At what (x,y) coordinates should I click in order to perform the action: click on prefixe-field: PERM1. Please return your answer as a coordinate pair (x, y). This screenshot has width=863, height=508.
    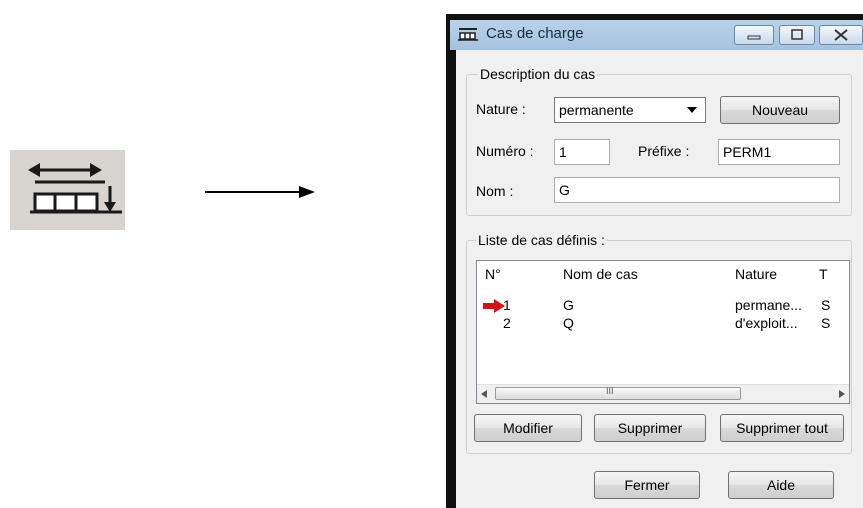
    Looking at the image, I should click on (779, 152).